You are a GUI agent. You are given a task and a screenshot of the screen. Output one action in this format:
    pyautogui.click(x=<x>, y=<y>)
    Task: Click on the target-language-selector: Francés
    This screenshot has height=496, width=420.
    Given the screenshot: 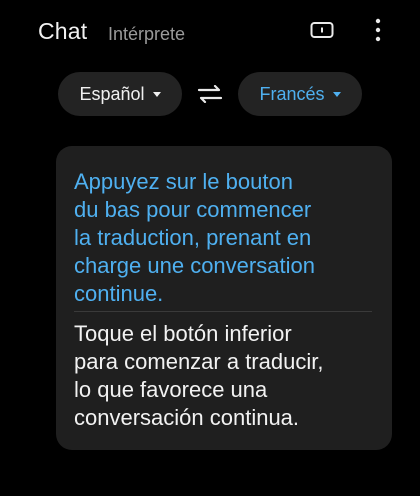 What is the action you would take?
    pyautogui.click(x=300, y=94)
    